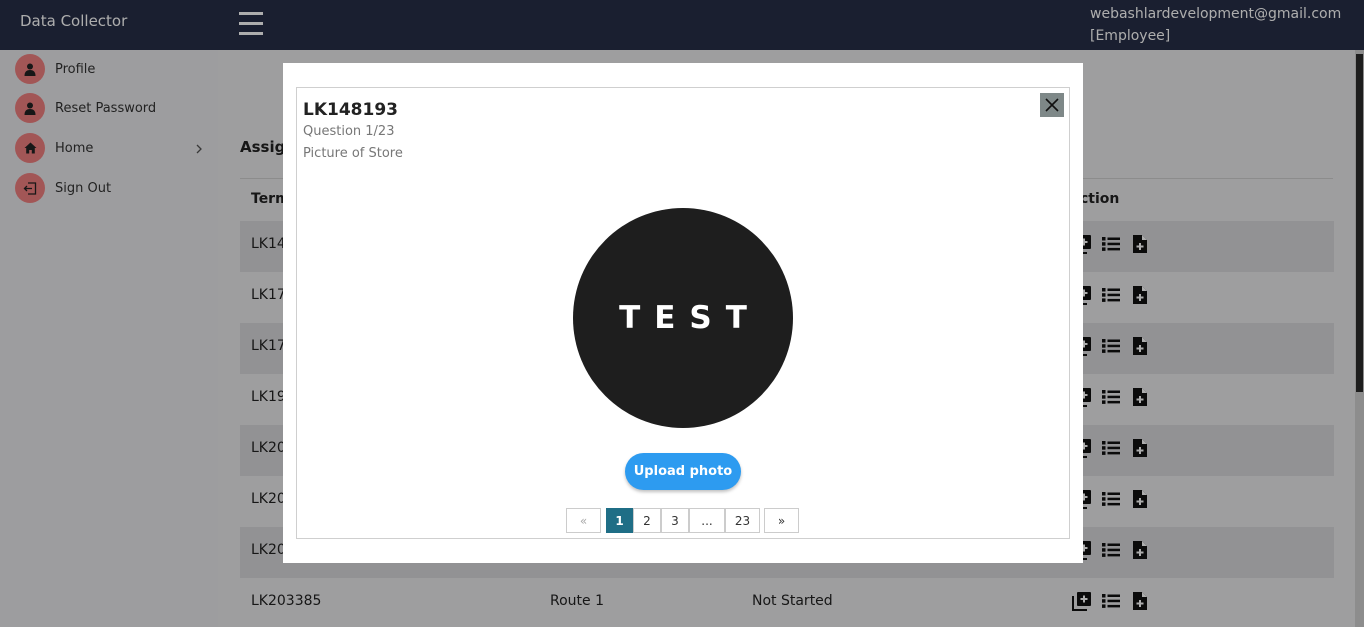  What do you see at coordinates (349, 131) in the screenshot?
I see `question-counter: Question 1/23` at bounding box center [349, 131].